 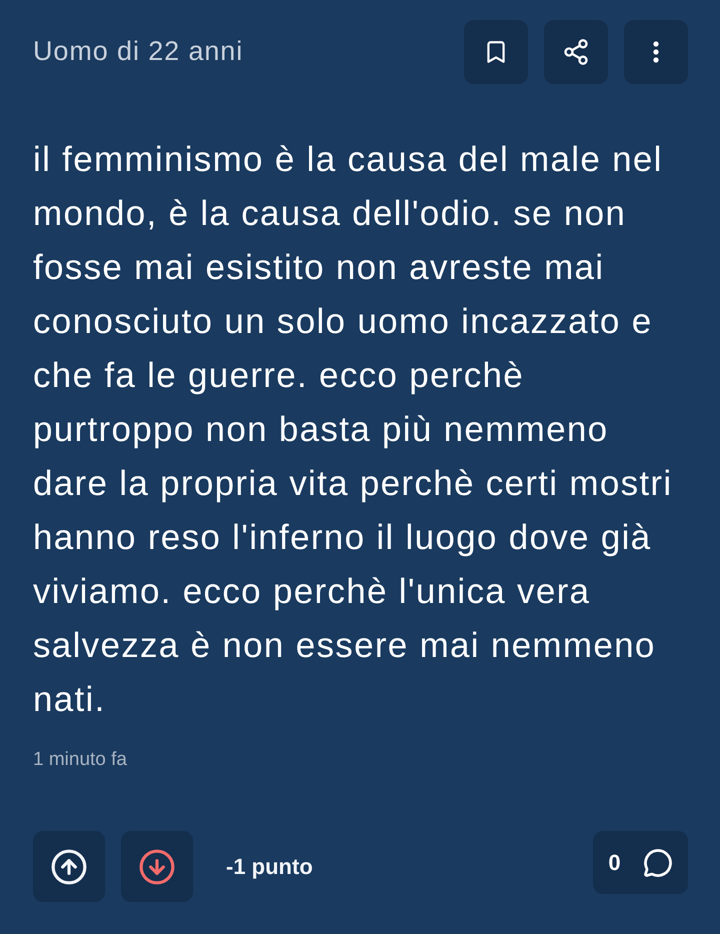 I want to click on speech-bubble-icon, so click(x=657, y=863).